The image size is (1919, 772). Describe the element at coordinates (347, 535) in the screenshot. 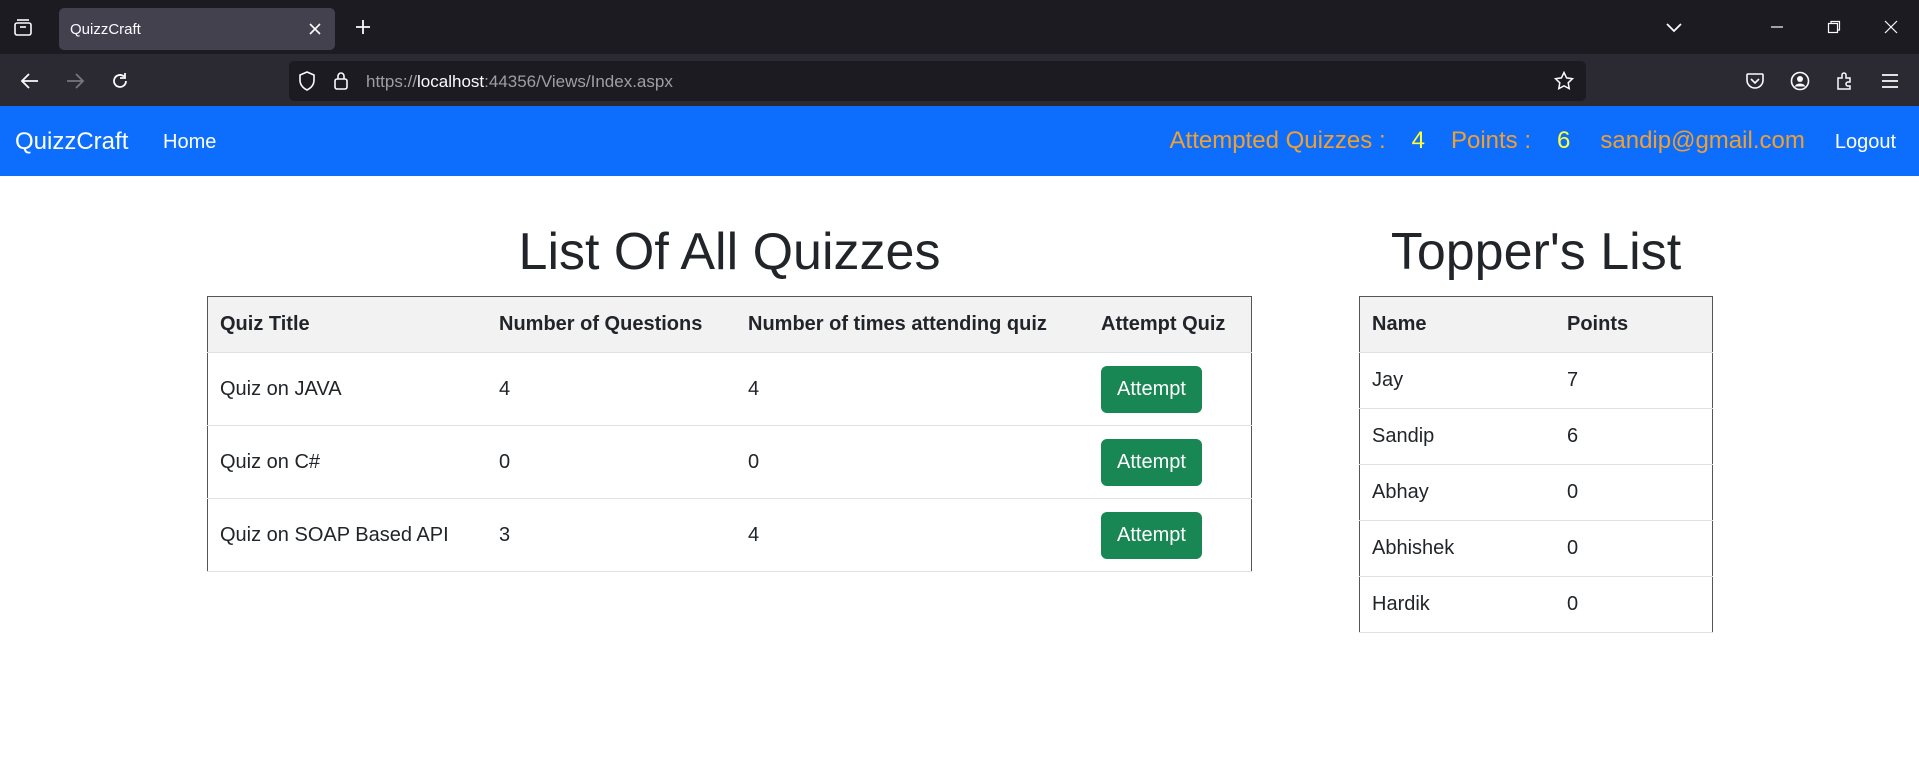

I see `quiz-title: Quiz on SOAP Based API` at that location.